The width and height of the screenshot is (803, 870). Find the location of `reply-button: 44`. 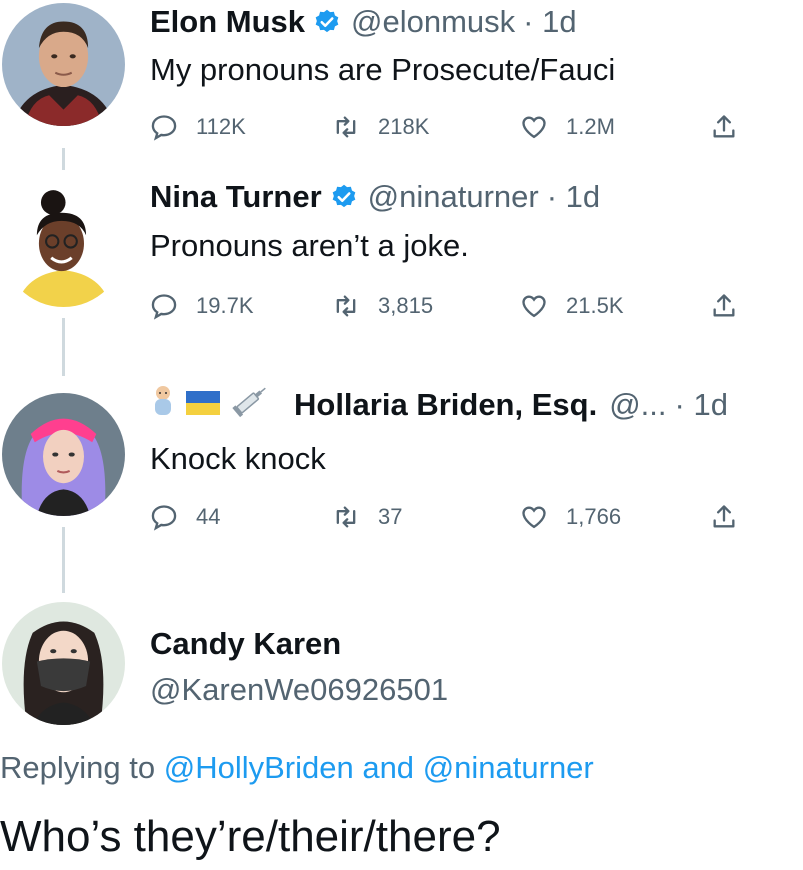

reply-button: 44 is located at coordinates (185, 517).